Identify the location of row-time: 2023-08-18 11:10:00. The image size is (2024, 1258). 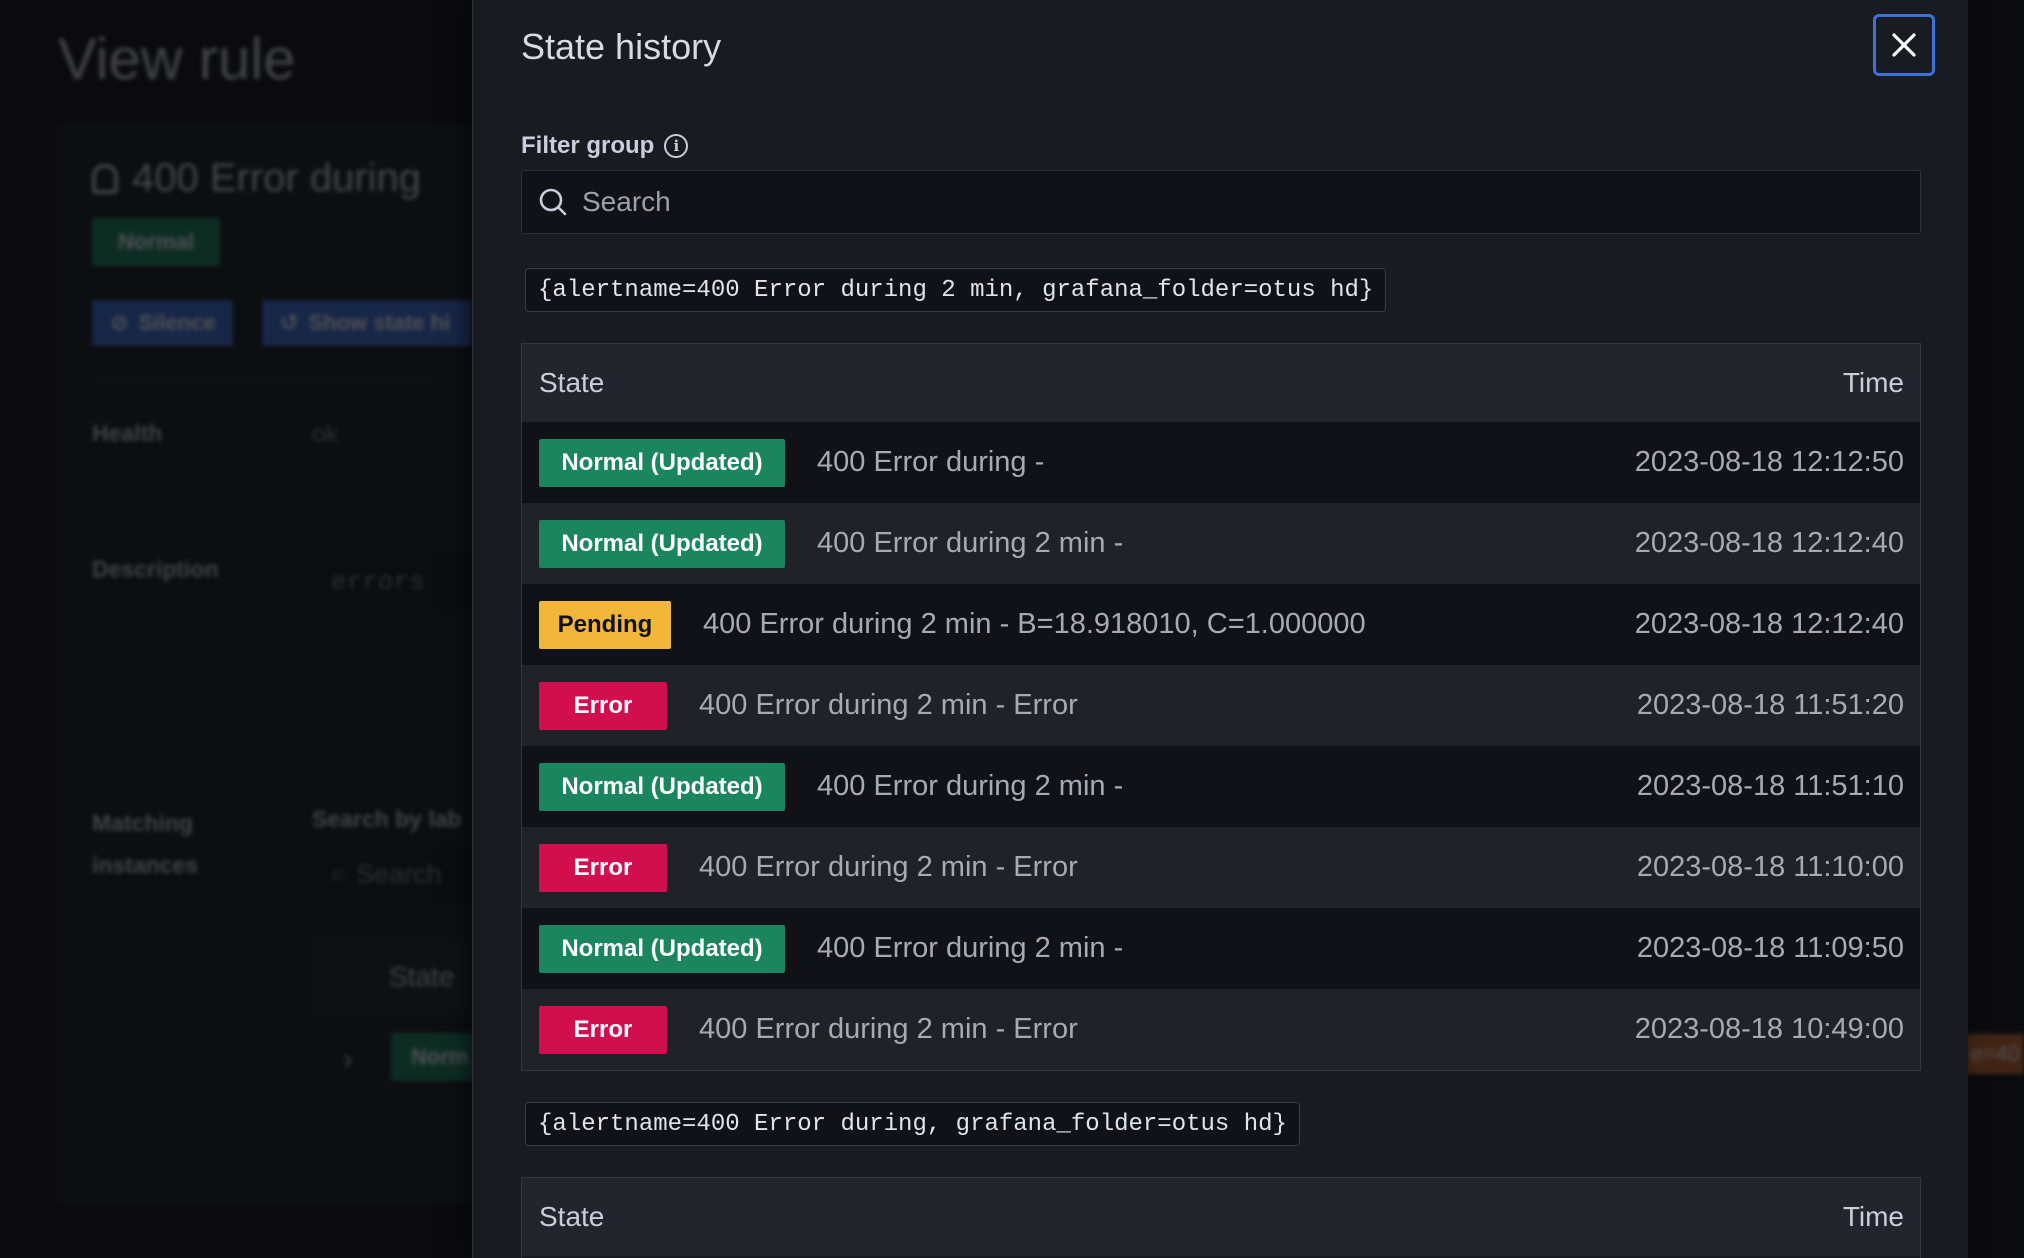
(1770, 867).